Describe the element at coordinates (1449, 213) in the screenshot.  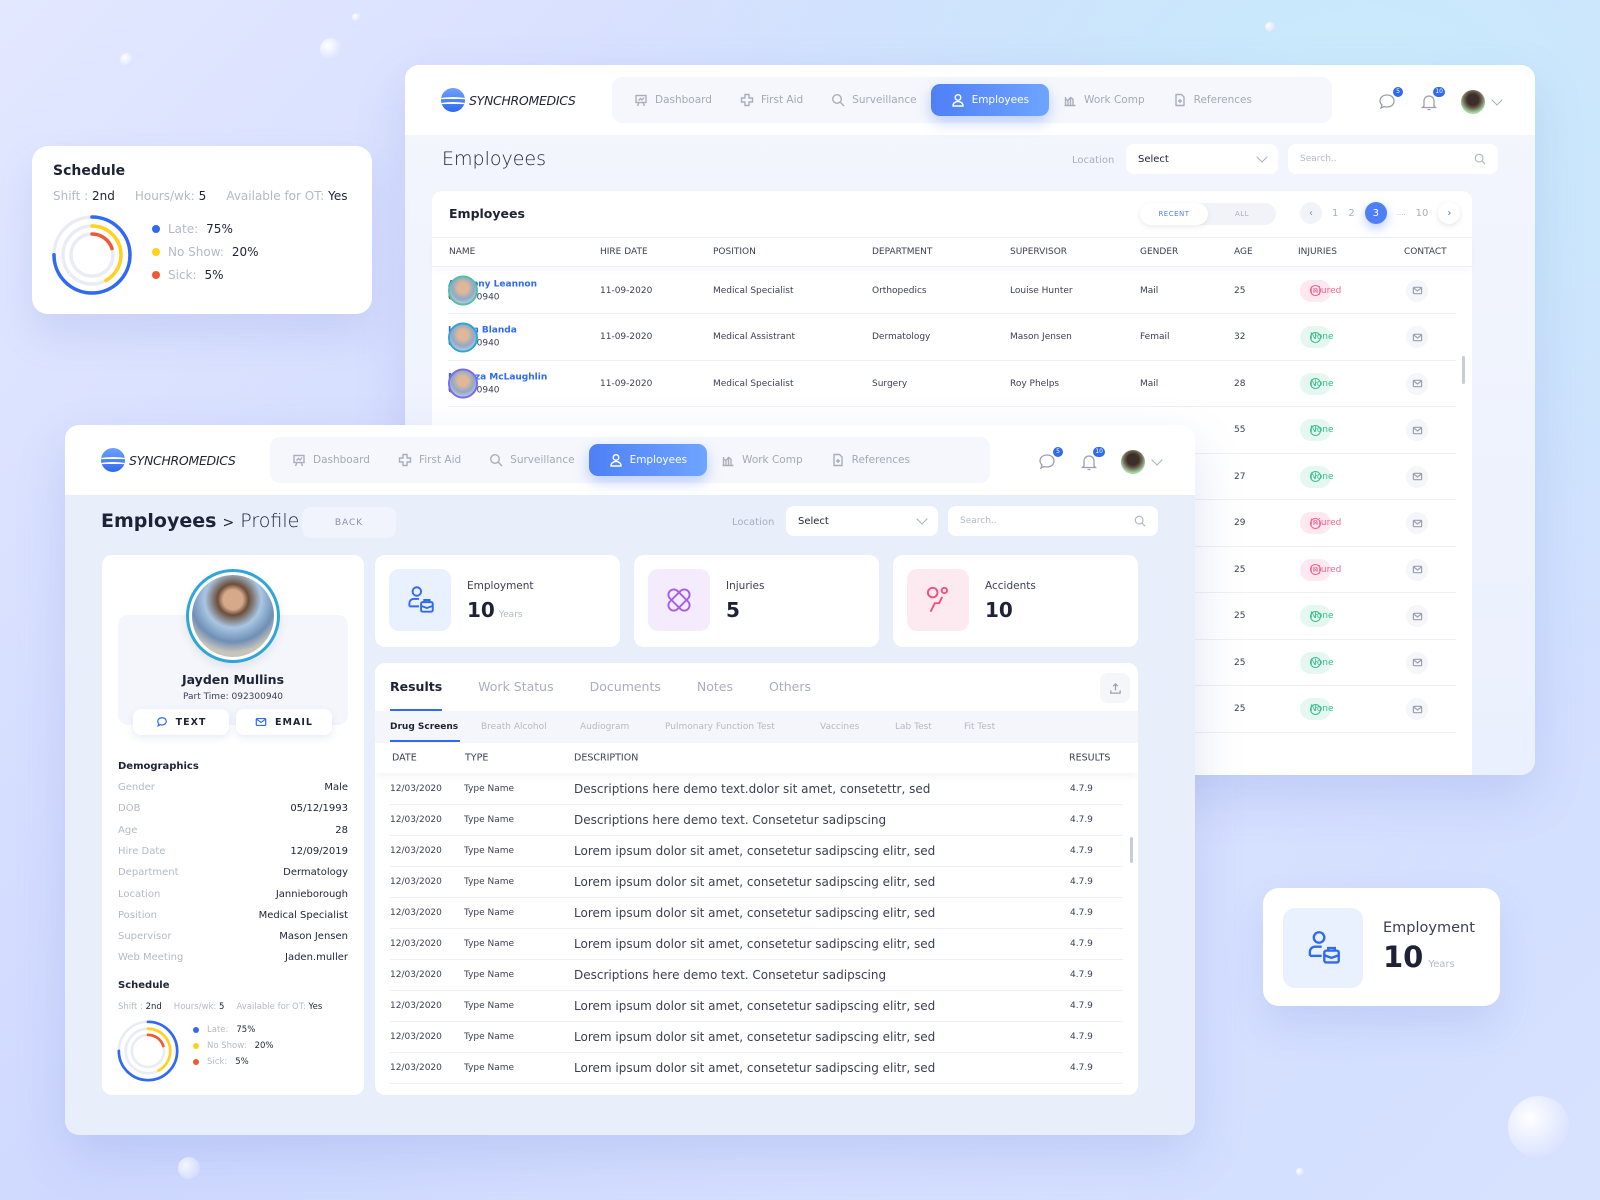
I see `next-page-button: ›` at that location.